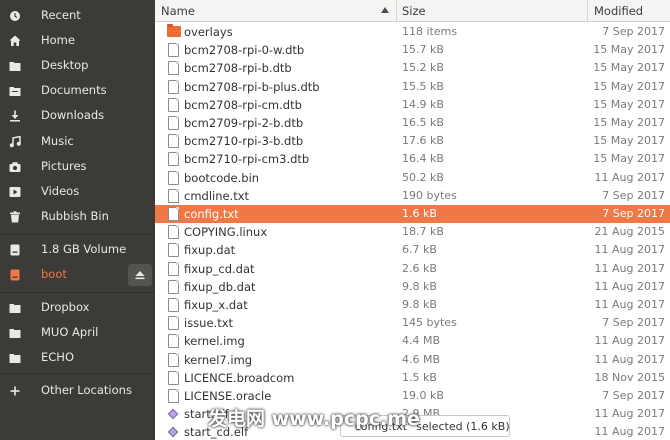  I want to click on file-row: fixup_x.dat 9.8 kB 11 Aug 2017, so click(412, 305).